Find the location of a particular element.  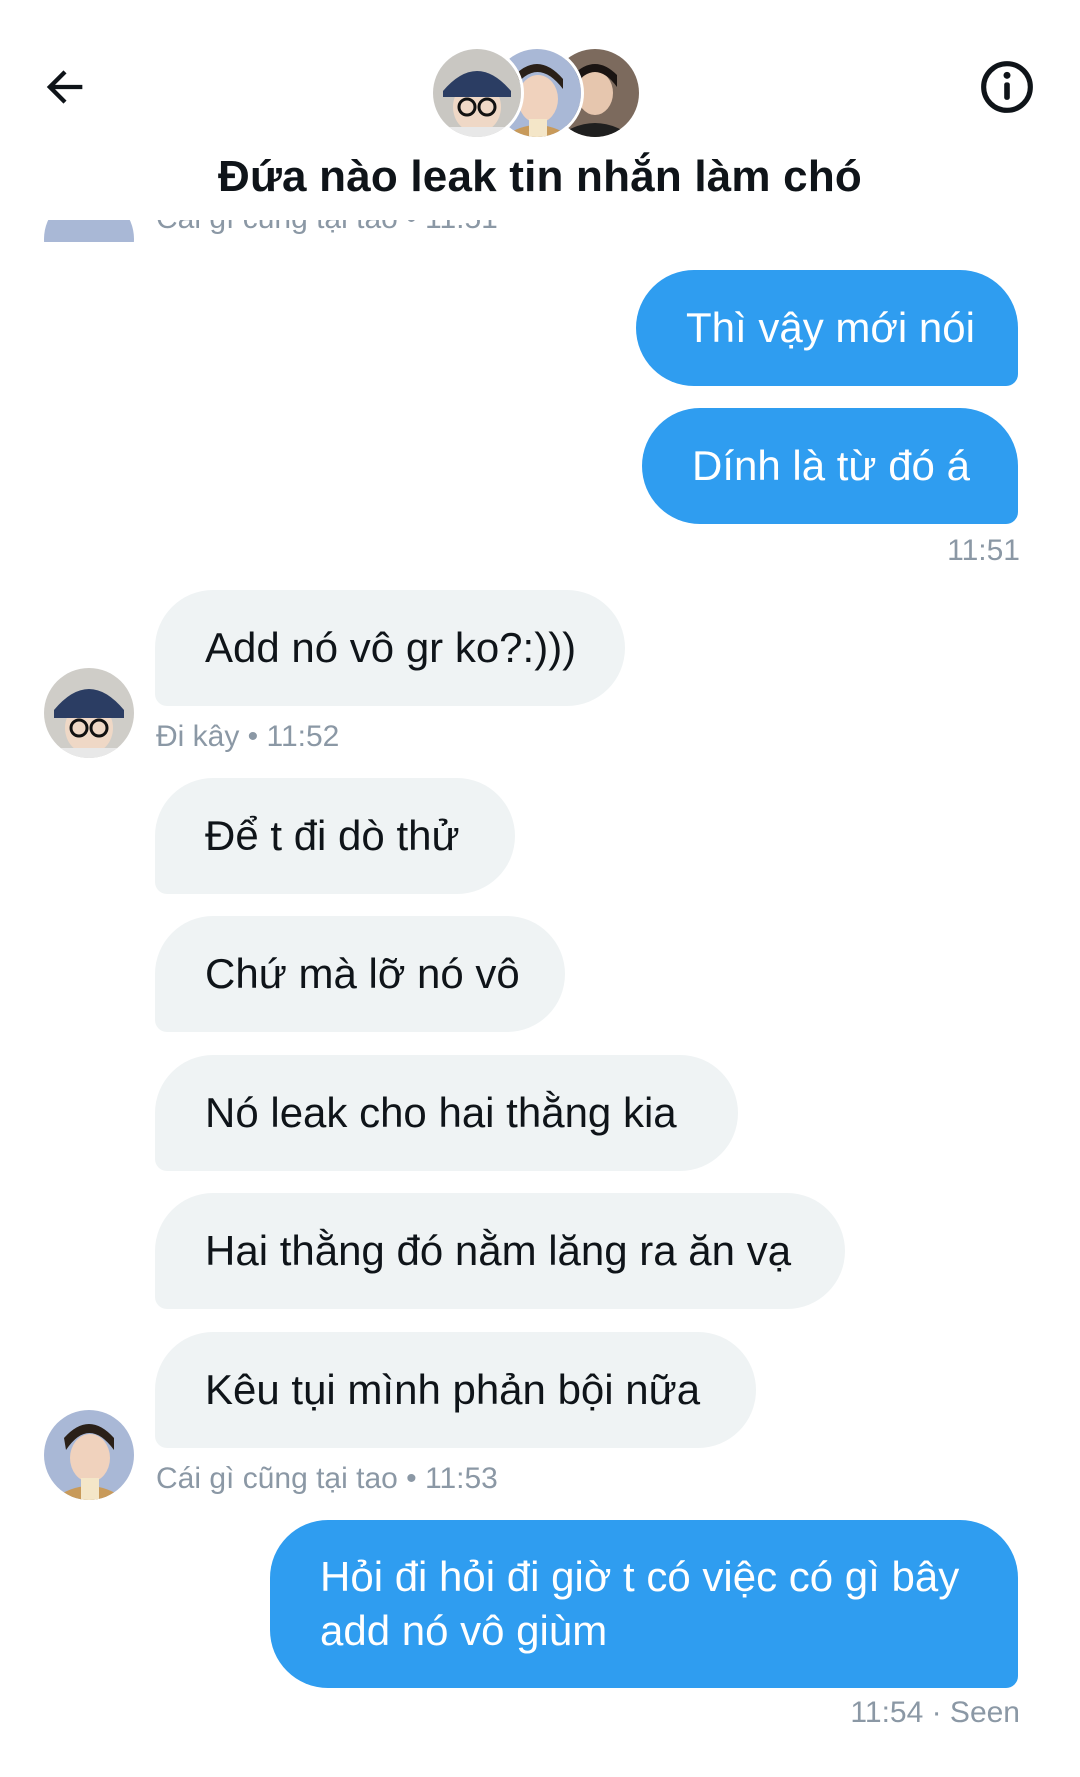

message-meta: Đi kây • 11:52 is located at coordinates (248, 736).